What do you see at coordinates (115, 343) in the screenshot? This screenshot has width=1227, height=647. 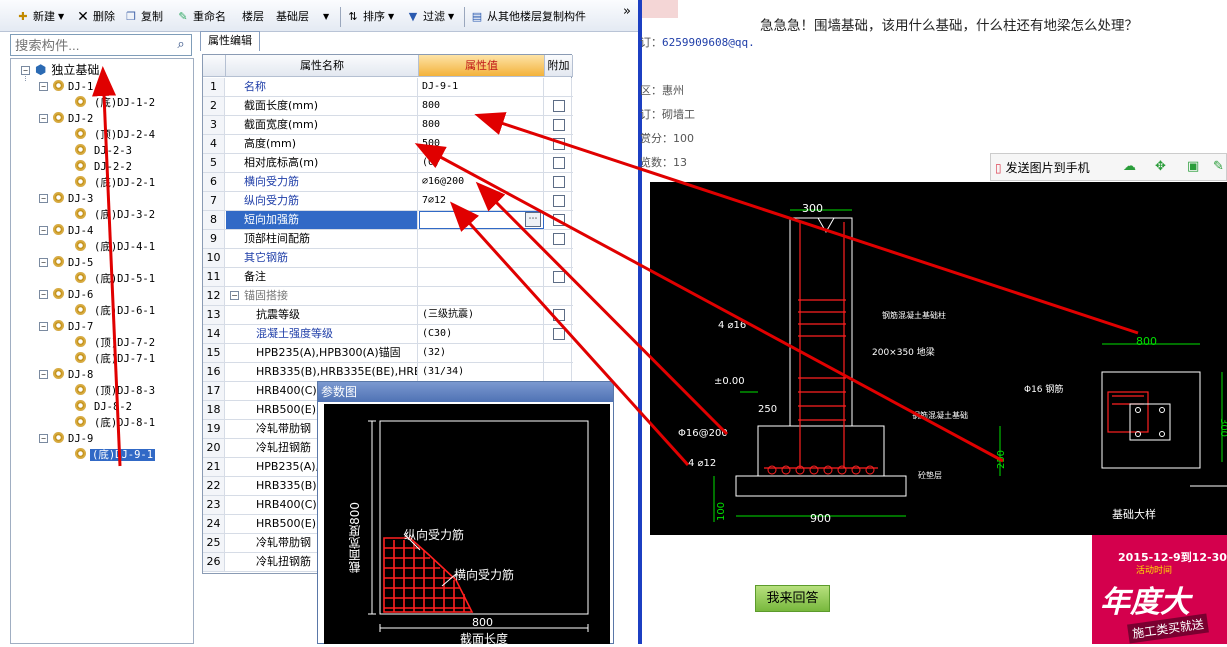 I see `tree-leaf-item: (顶)DJ-7-2` at bounding box center [115, 343].